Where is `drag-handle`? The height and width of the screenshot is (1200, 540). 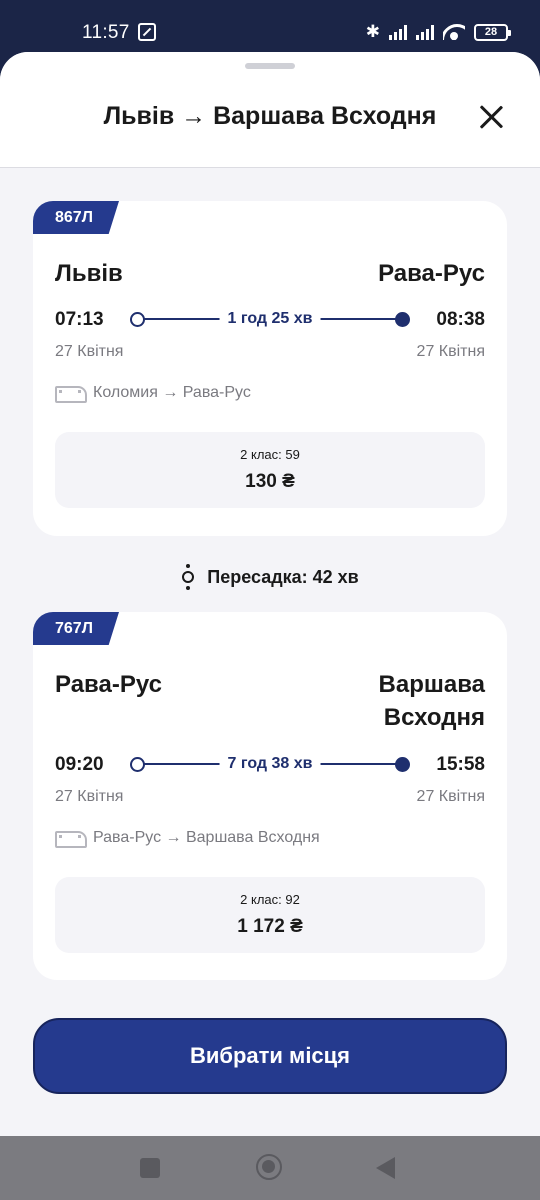 drag-handle is located at coordinates (270, 66).